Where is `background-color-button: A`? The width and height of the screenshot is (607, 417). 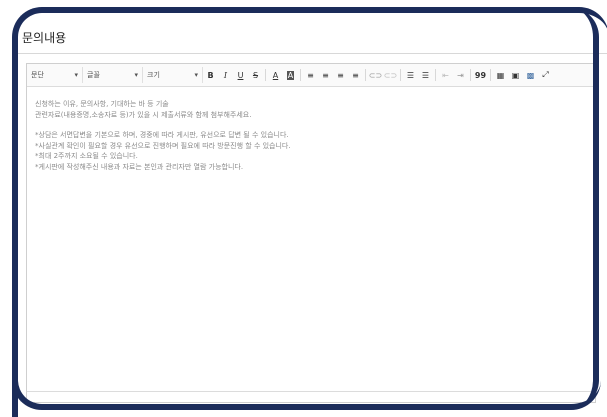 background-color-button: A is located at coordinates (290, 75).